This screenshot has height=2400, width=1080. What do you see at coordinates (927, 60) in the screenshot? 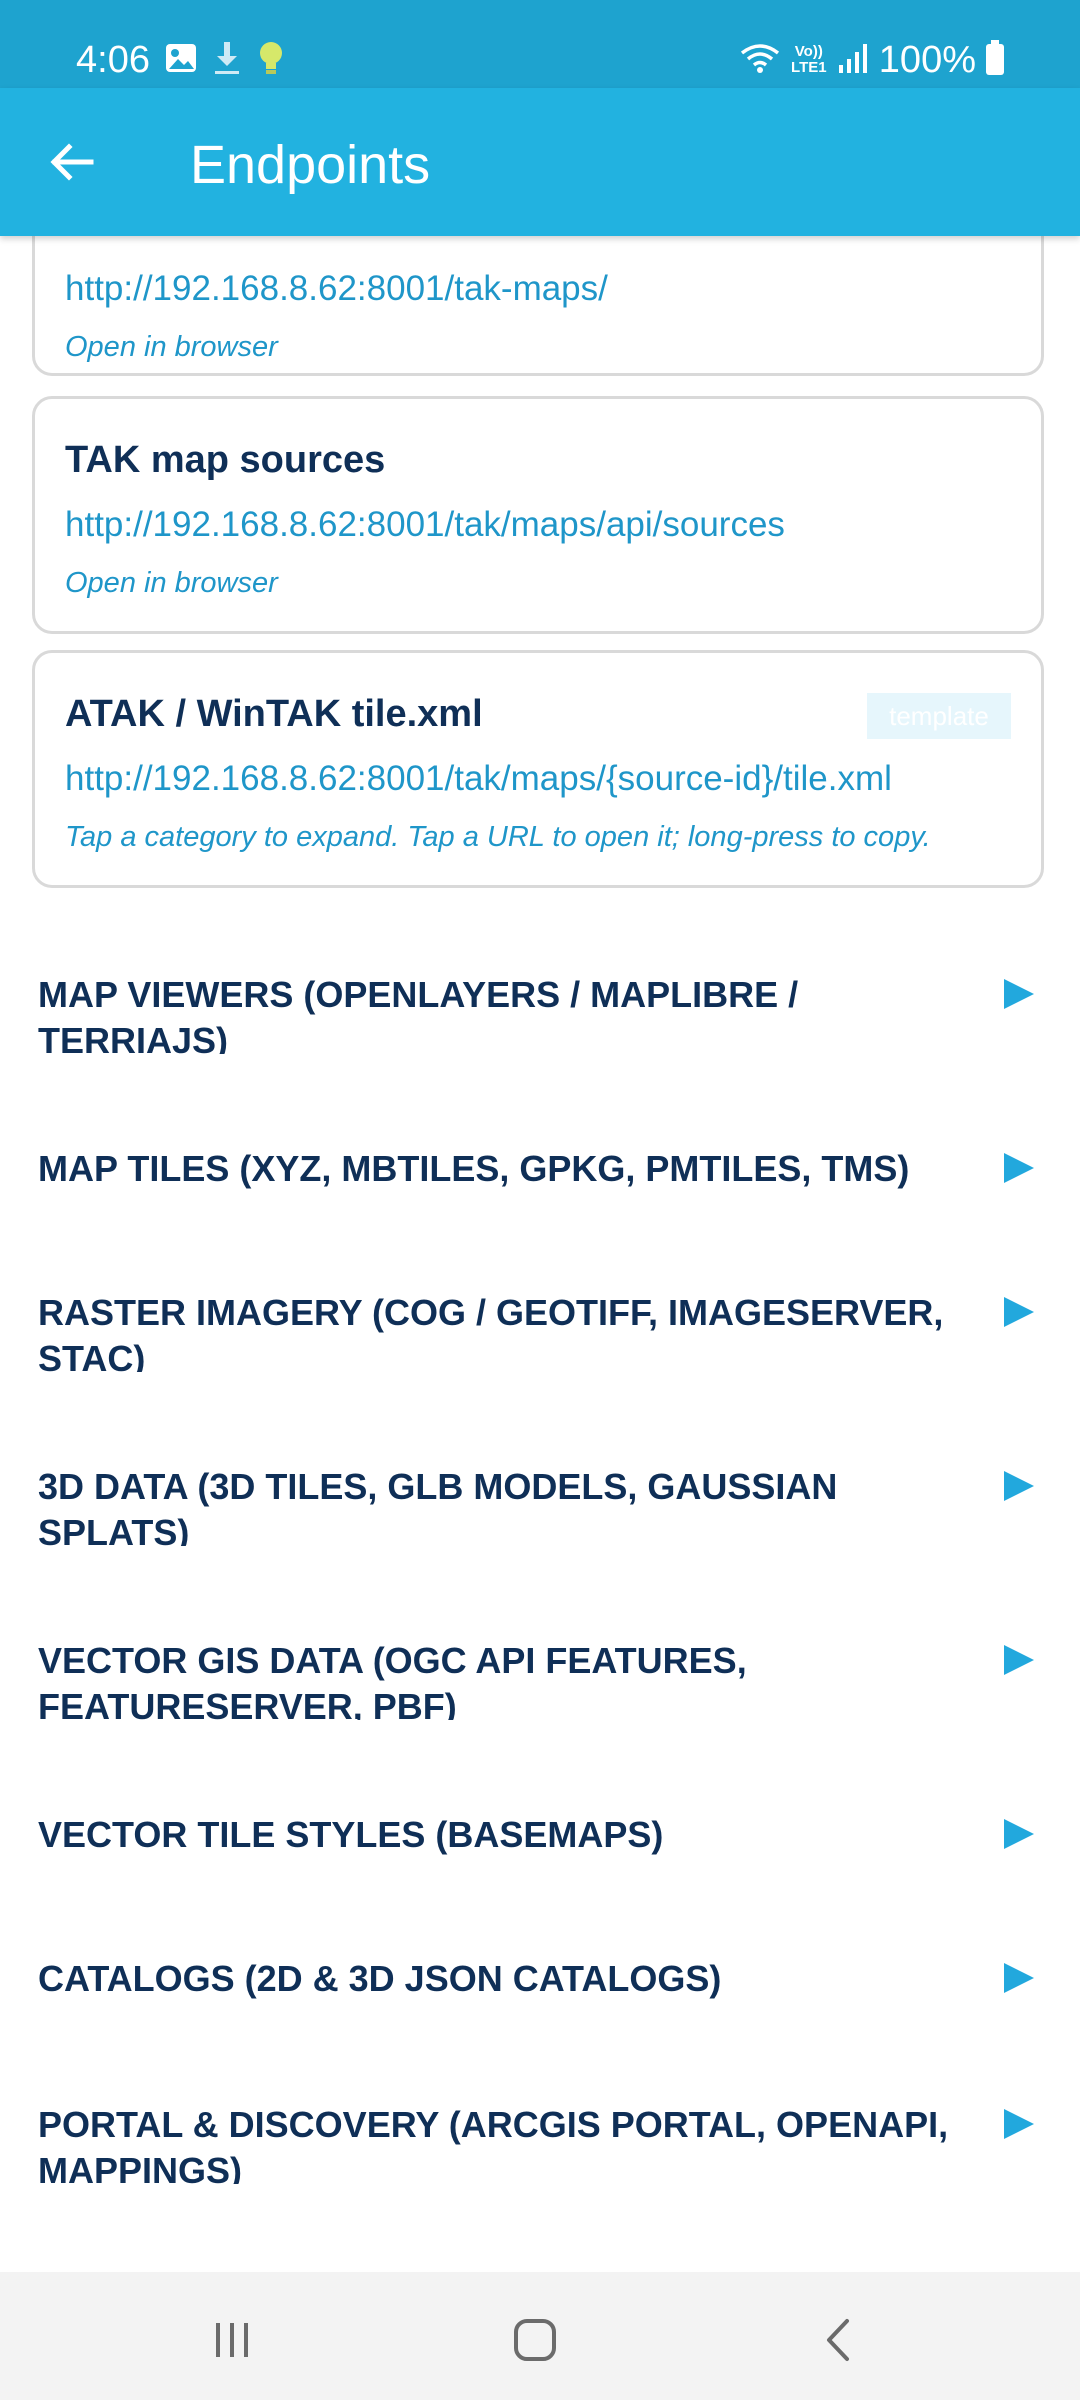
I see `battery-percent: 100%` at bounding box center [927, 60].